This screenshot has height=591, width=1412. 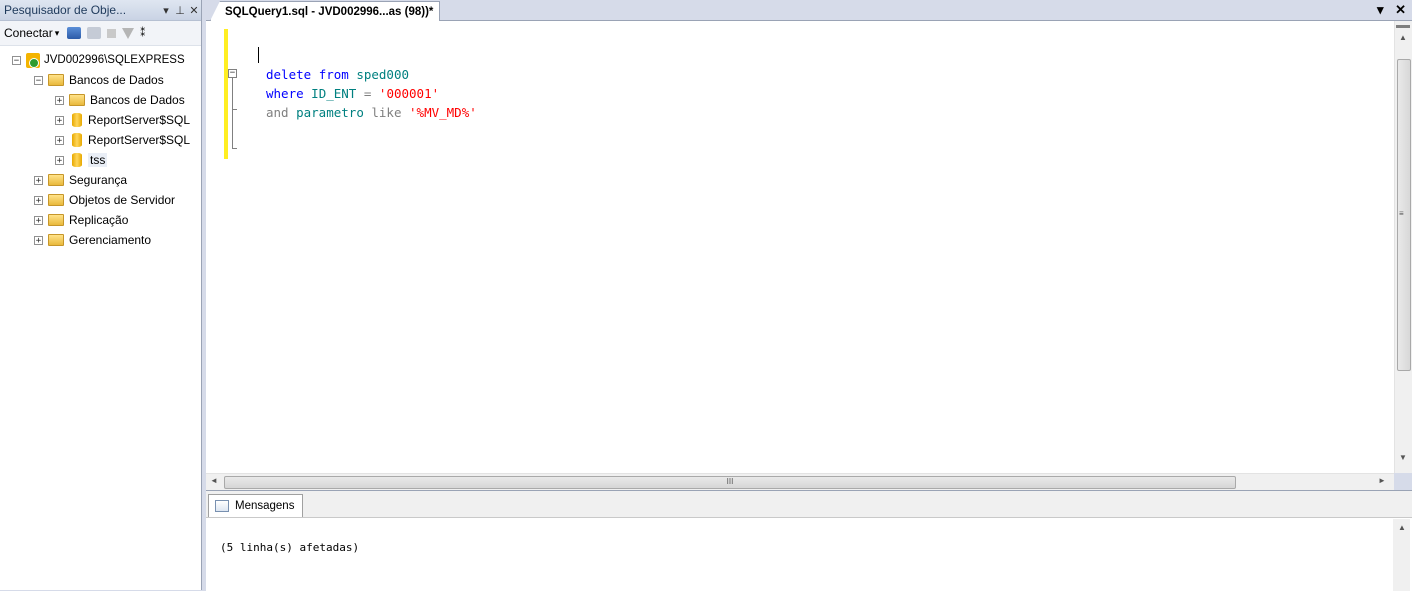 What do you see at coordinates (409, 93) in the screenshot?
I see `string-literal: '000001'` at bounding box center [409, 93].